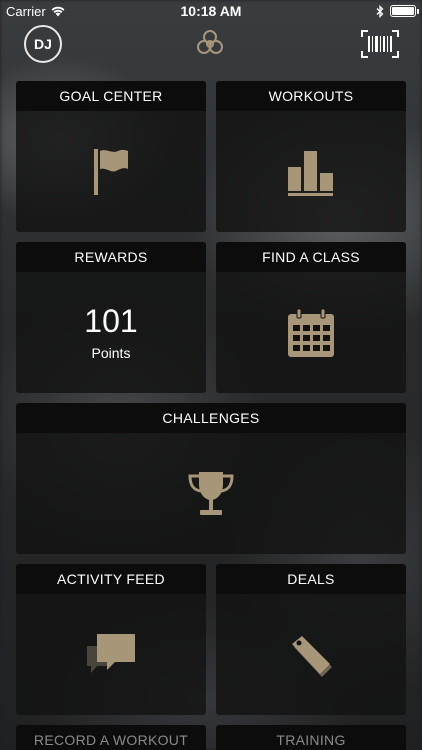 The image size is (422, 750). I want to click on record-a-workout-label: RECORD A WORKOUT, so click(111, 737).